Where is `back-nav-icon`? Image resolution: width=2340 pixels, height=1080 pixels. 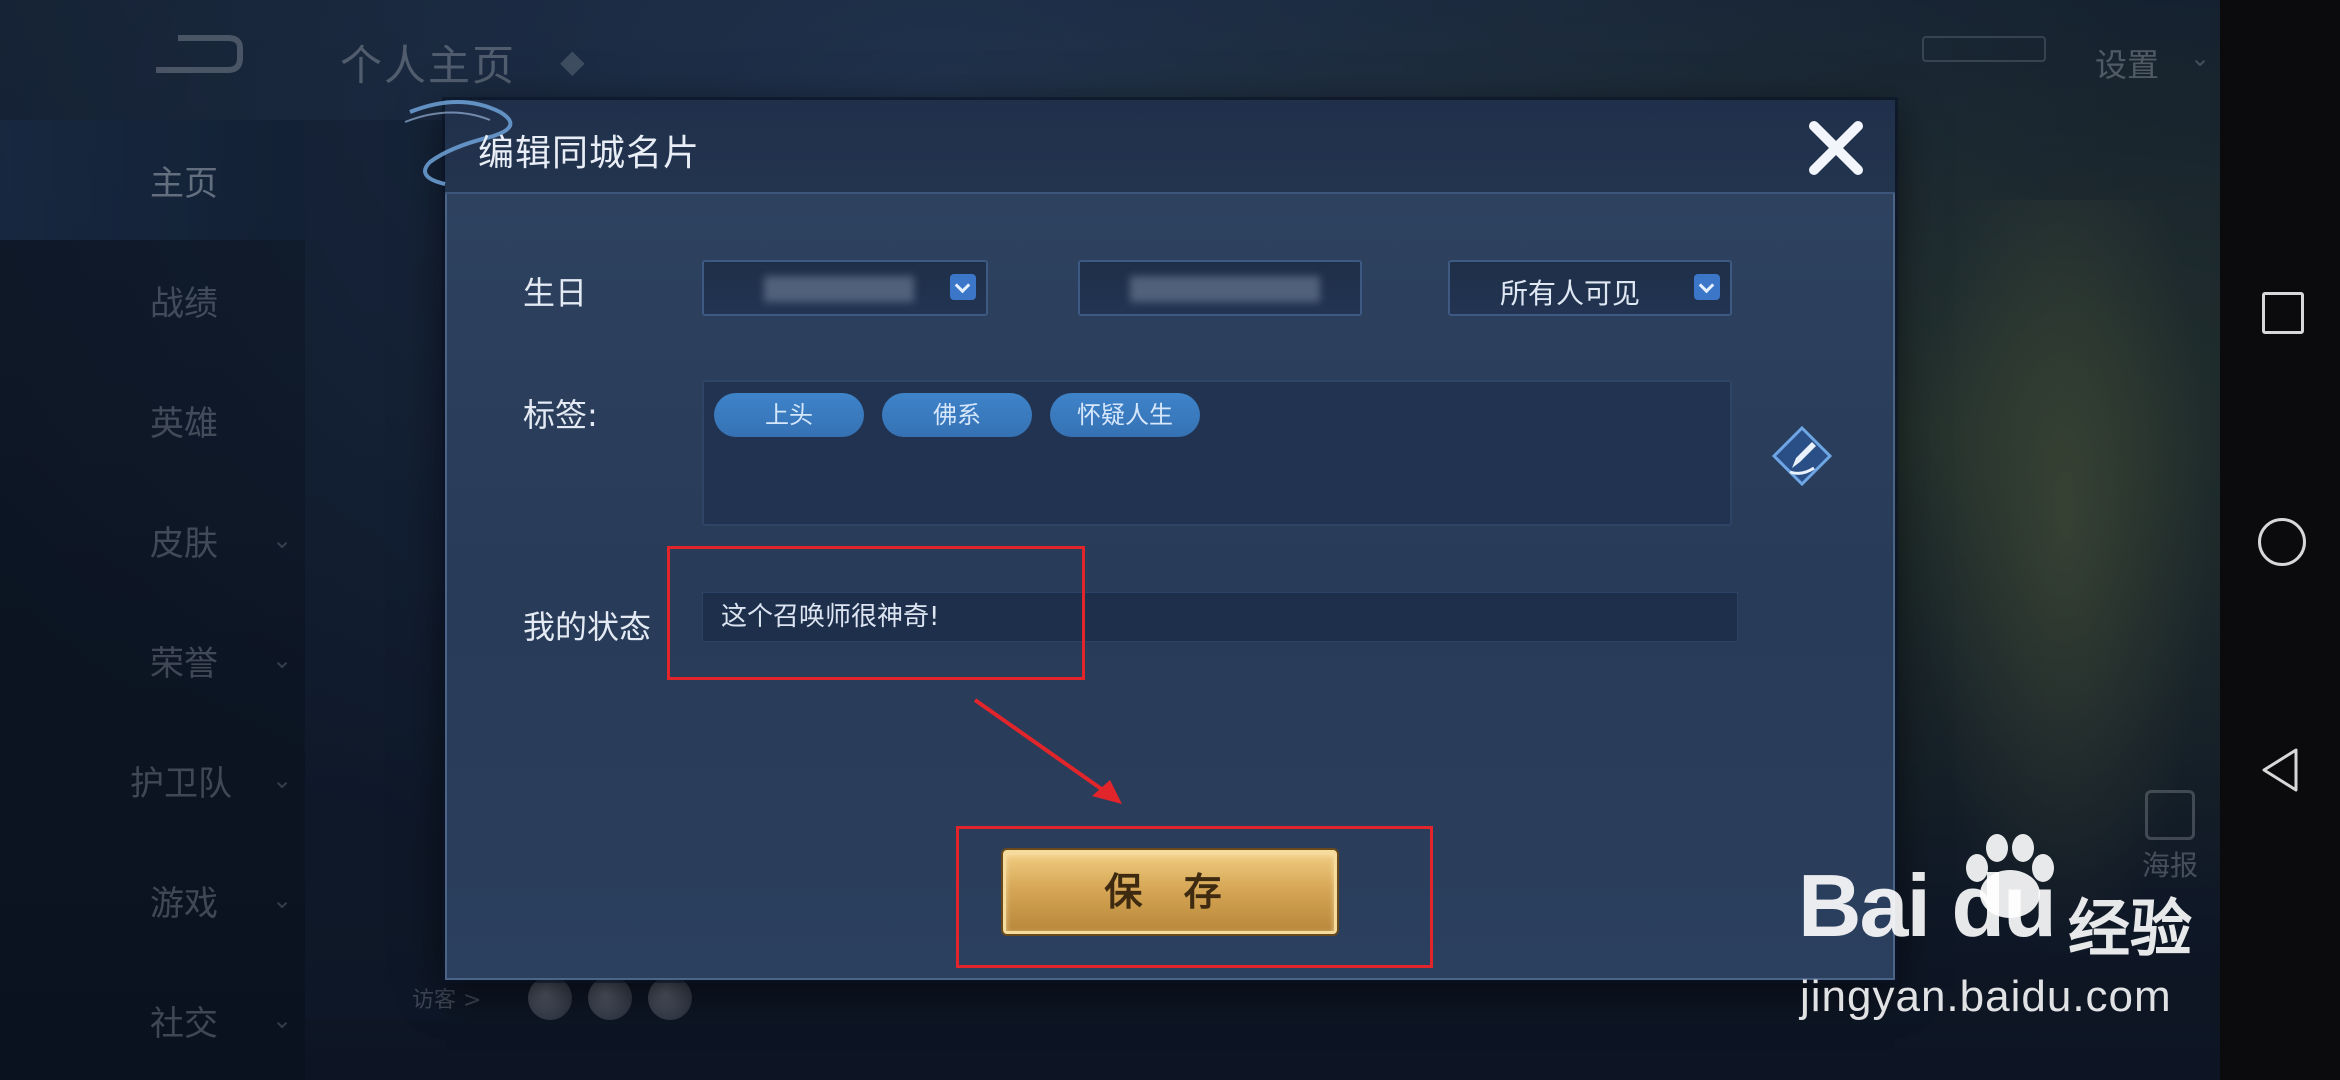 back-nav-icon is located at coordinates (2280, 770).